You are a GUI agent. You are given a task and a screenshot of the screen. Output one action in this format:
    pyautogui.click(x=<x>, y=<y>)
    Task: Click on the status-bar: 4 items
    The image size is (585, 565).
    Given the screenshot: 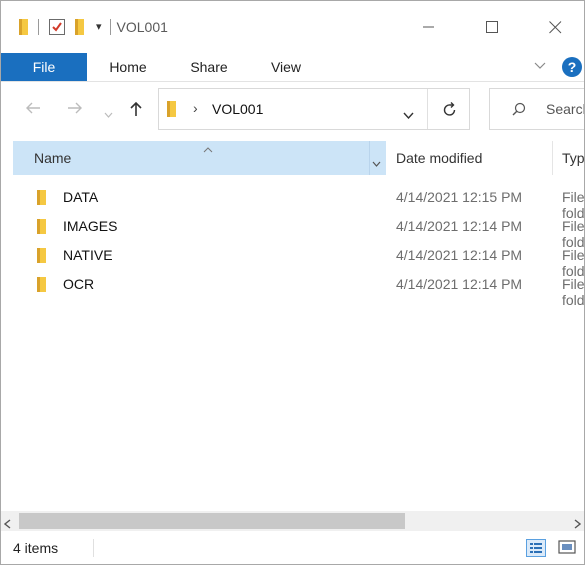 What is the action you would take?
    pyautogui.click(x=292, y=547)
    